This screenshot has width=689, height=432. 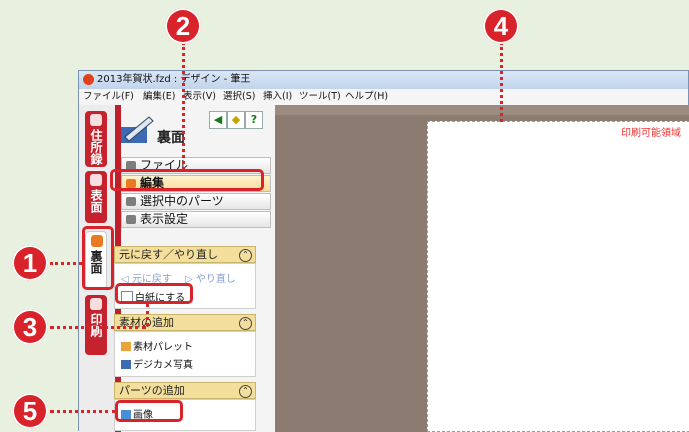 I want to click on group-add-parts-header: パーツの追加 ⌃, so click(x=185, y=390).